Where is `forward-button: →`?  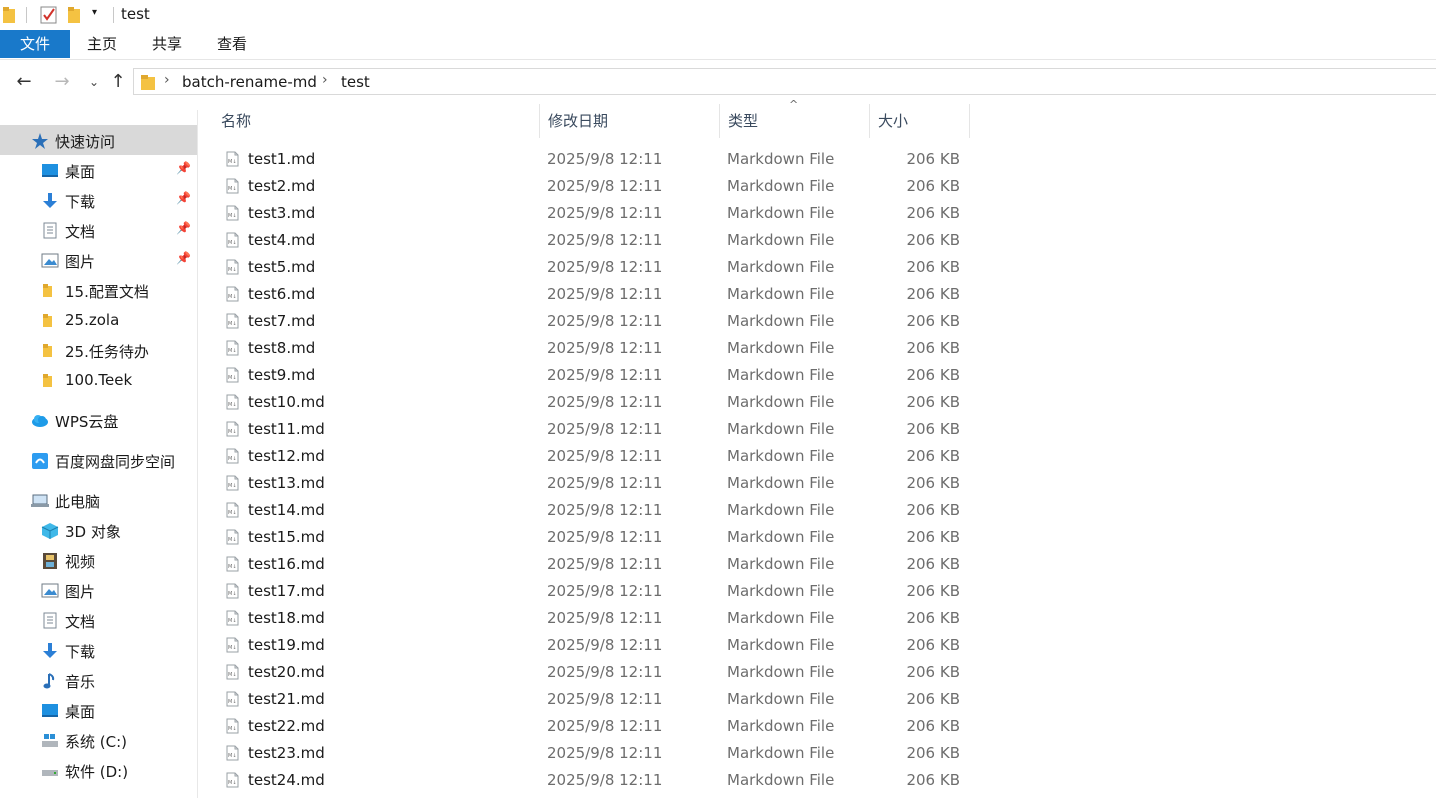 forward-button: → is located at coordinates (62, 82).